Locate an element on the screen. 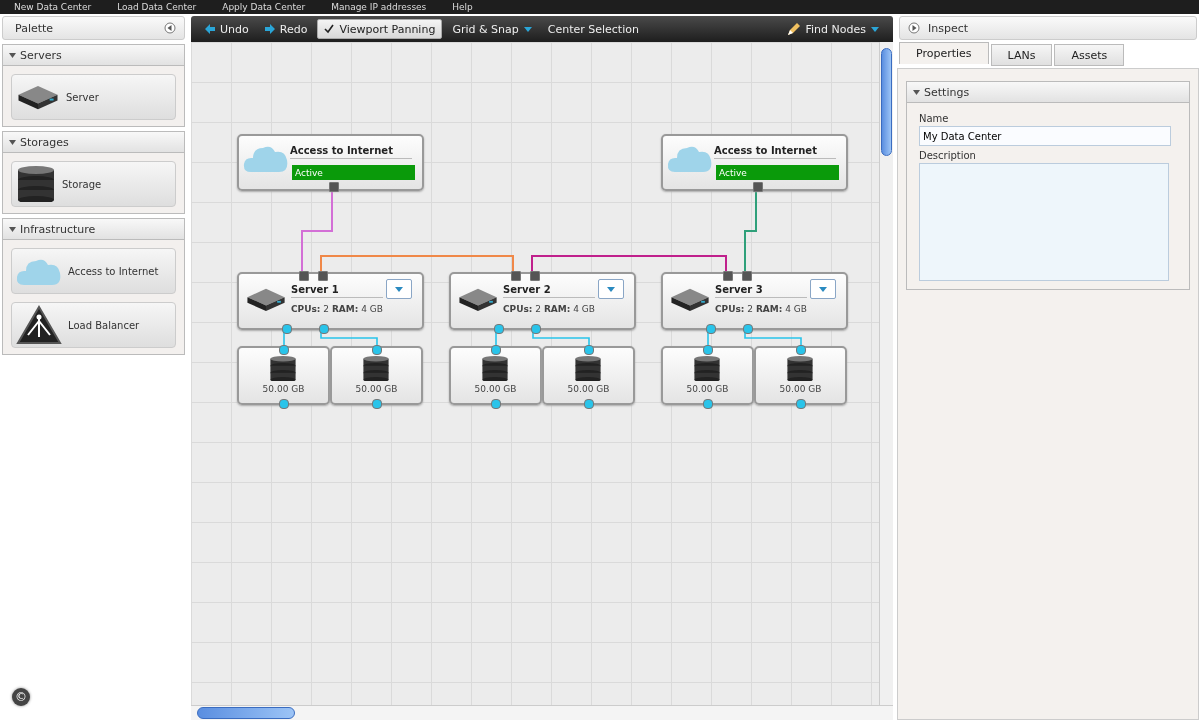 This screenshot has width=1199, height=720. collapse-icon is located at coordinates (170, 28).